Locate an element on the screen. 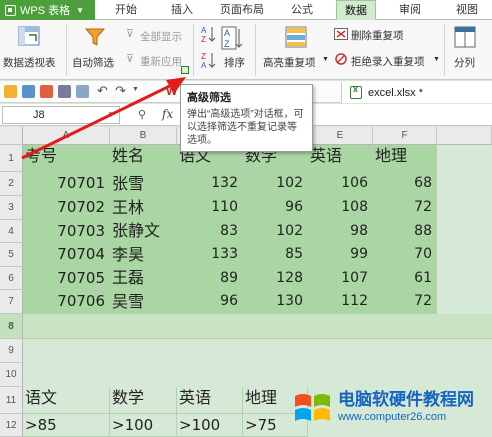 Image resolution: width=492 pixels, height=437 pixels. table-cell: 张静文 is located at coordinates (143, 231).